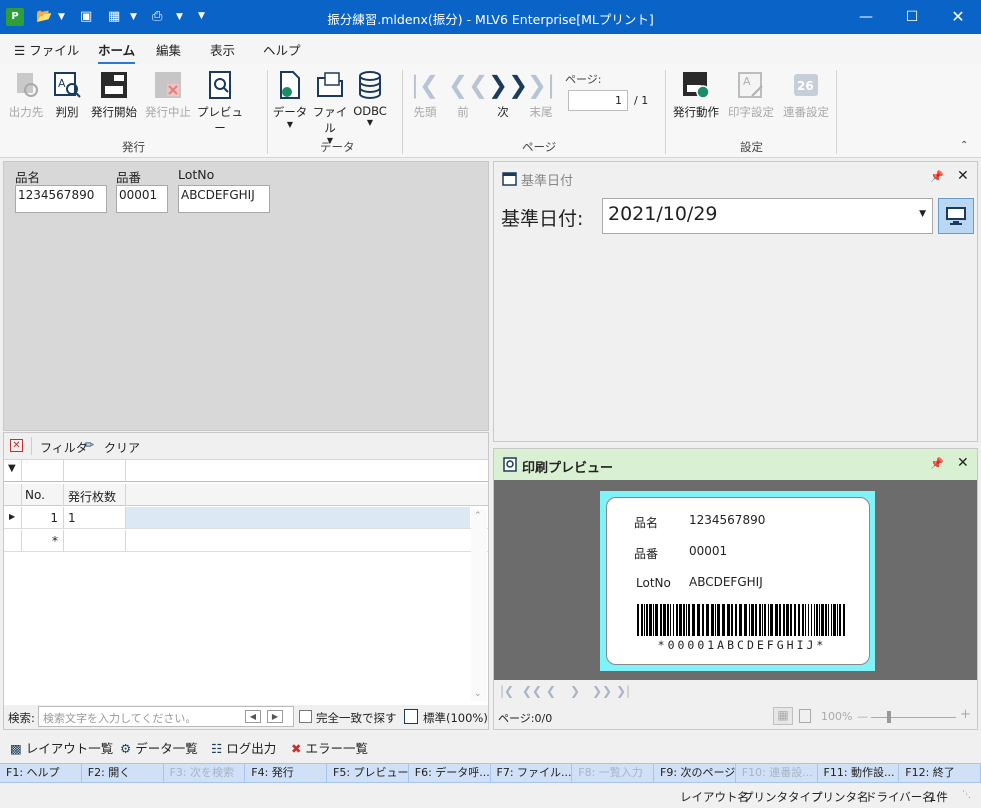  I want to click on field-input-lotno: ABCDEFGHIJ, so click(224, 199).